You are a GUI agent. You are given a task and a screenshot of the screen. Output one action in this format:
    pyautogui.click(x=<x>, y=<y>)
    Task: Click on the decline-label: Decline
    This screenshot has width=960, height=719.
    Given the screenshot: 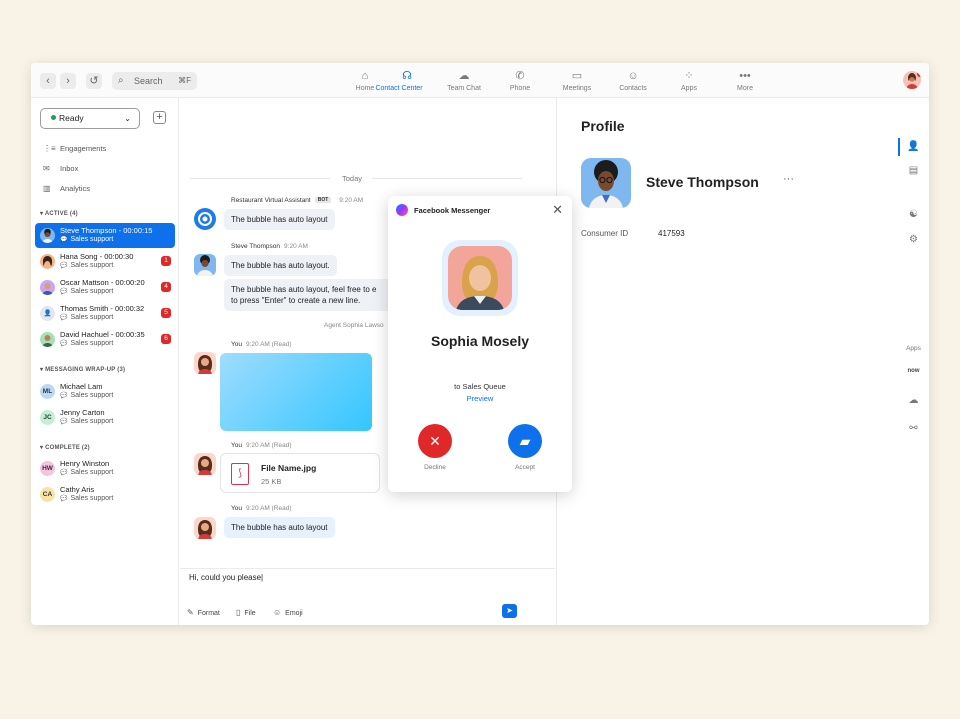 What is the action you would take?
    pyautogui.click(x=435, y=467)
    